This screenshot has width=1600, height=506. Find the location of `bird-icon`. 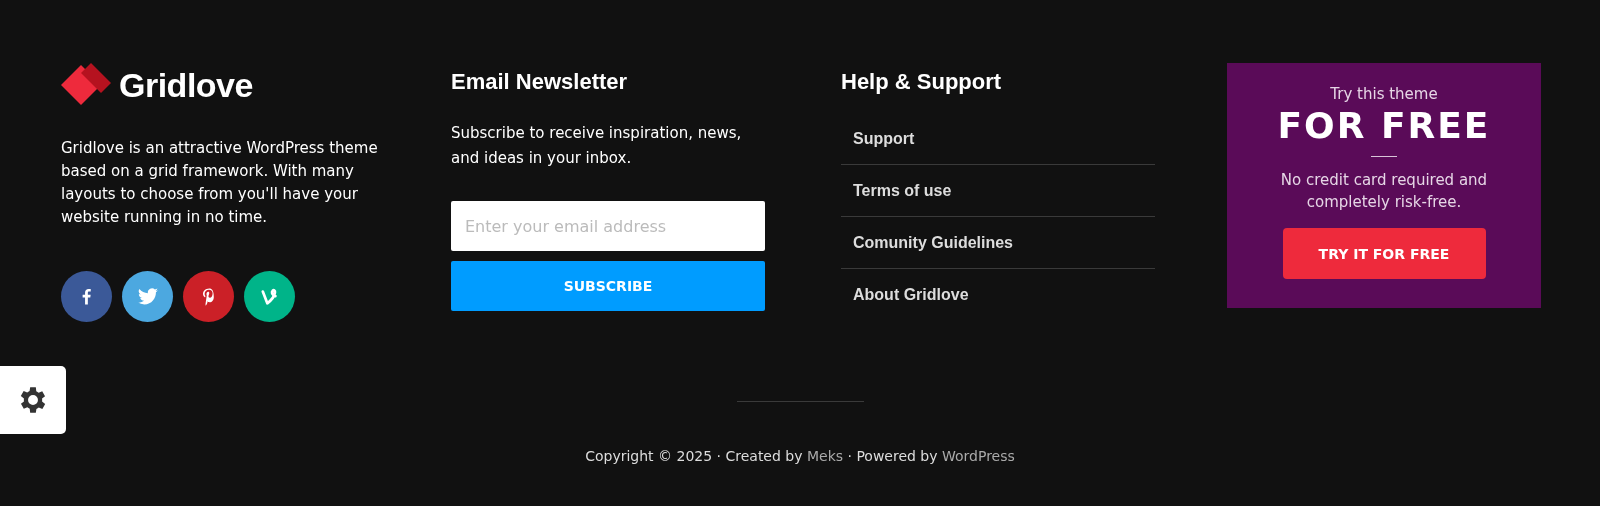

bird-icon is located at coordinates (147, 296).